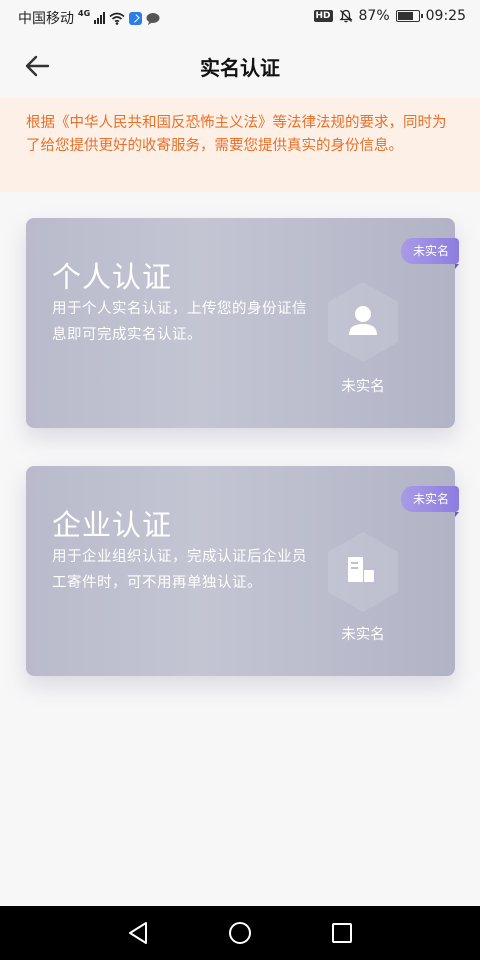 This screenshot has height=960, width=480. What do you see at coordinates (240, 17) in the screenshot?
I see `status-bar: 中国移动 4G HD 87% 09:25` at bounding box center [240, 17].